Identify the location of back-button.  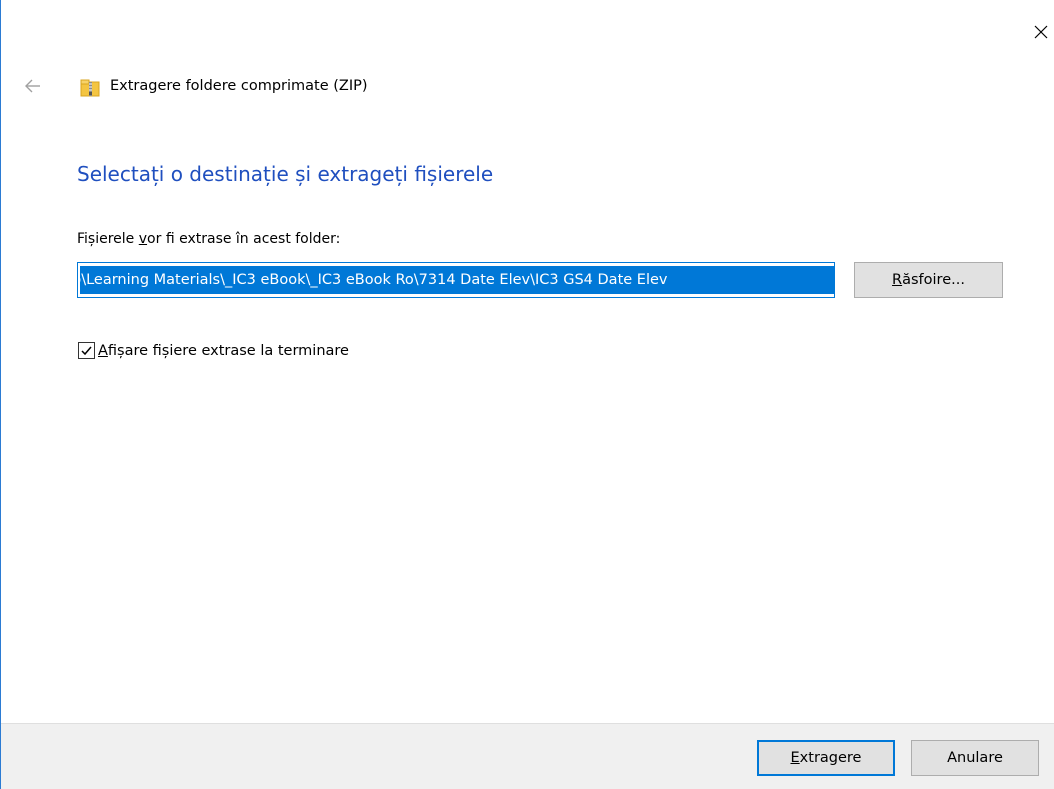
(33, 86).